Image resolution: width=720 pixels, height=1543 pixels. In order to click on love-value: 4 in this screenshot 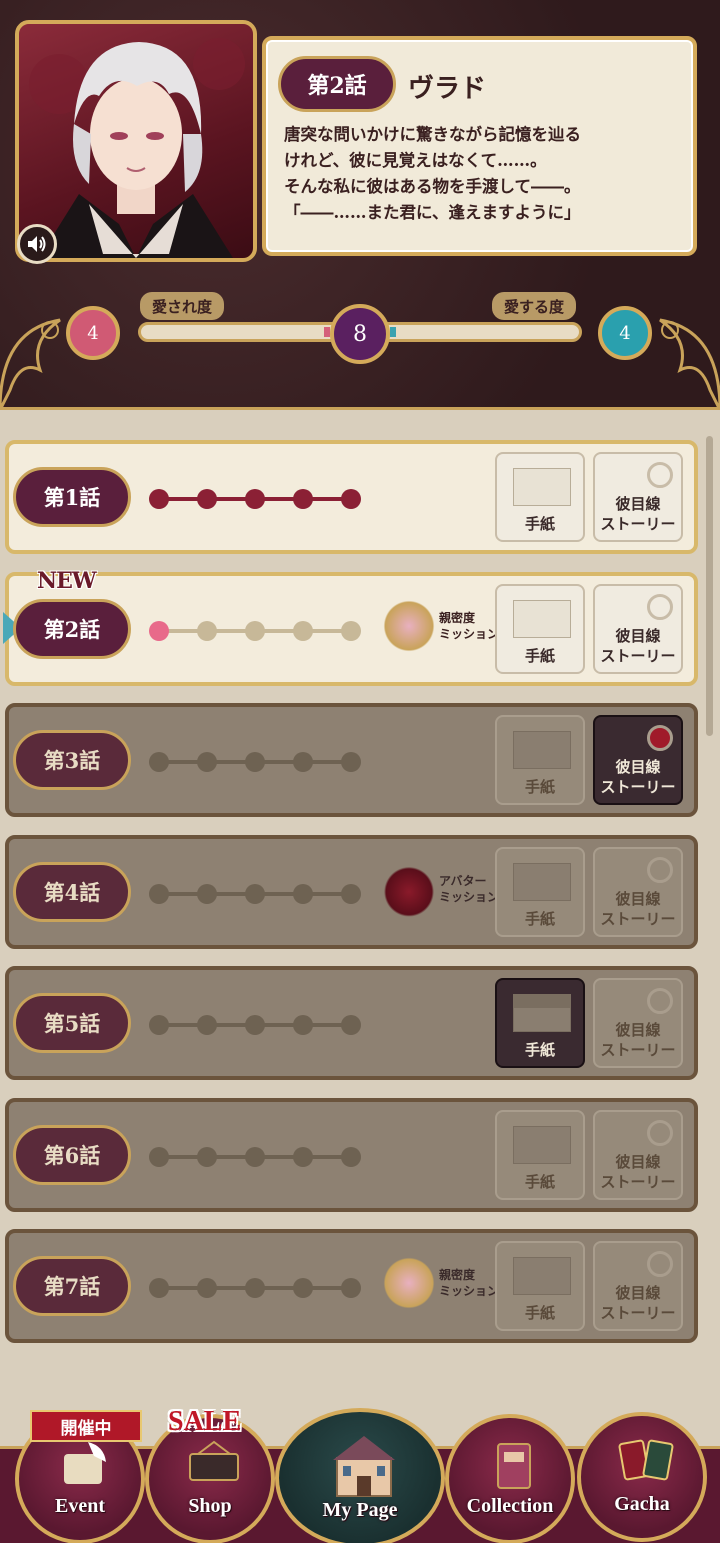, I will do `click(625, 333)`.